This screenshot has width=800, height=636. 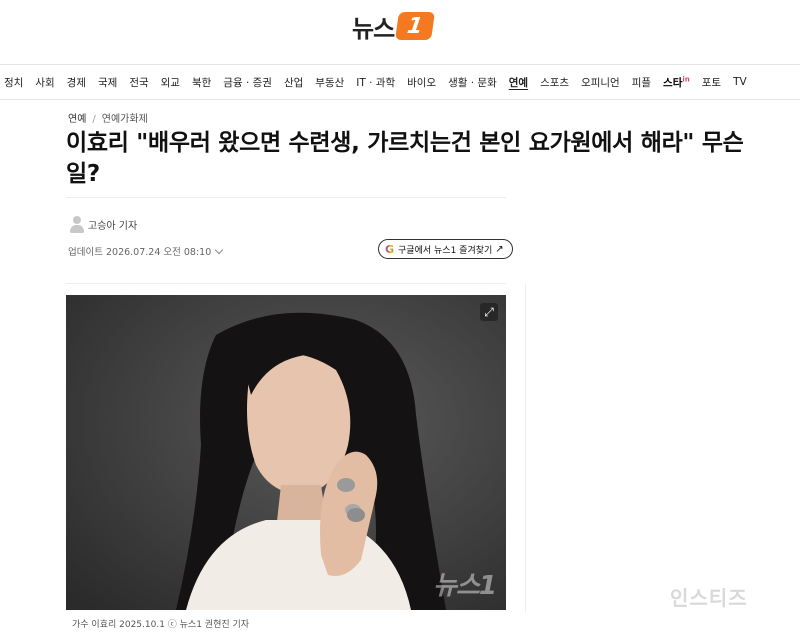 What do you see at coordinates (465, 586) in the screenshot?
I see `photo-watermark: 뉴스1` at bounding box center [465, 586].